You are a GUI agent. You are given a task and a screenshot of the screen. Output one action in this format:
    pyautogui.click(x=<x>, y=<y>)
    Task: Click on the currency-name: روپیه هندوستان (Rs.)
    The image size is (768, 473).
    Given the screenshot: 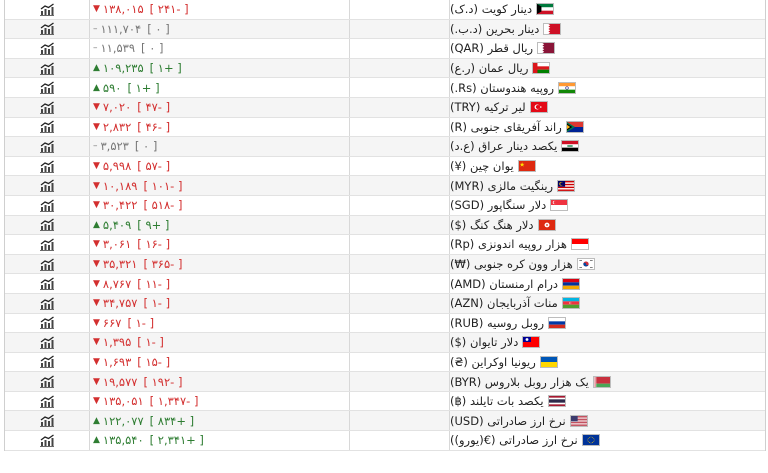 What is the action you would take?
    pyautogui.click(x=502, y=88)
    